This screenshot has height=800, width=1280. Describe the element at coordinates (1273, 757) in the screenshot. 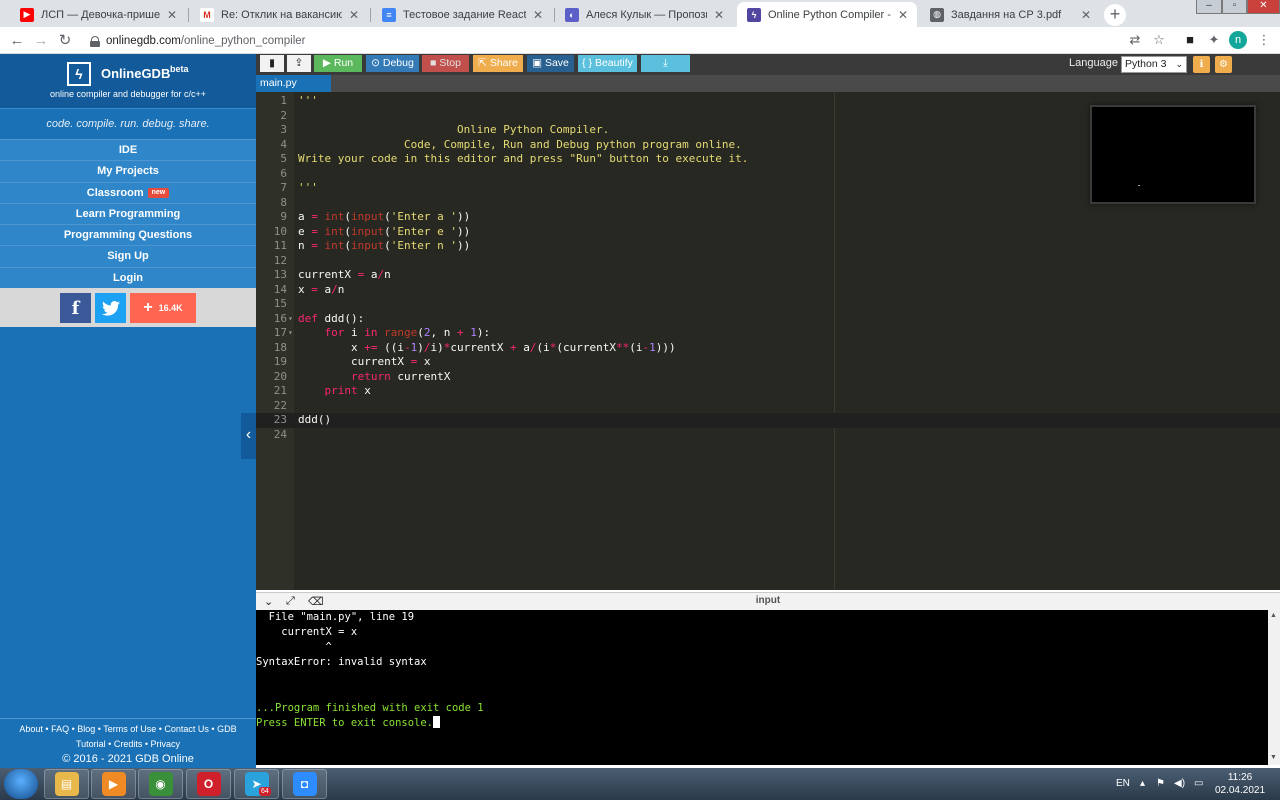

I see `scroll-down-icon: ▼` at that location.